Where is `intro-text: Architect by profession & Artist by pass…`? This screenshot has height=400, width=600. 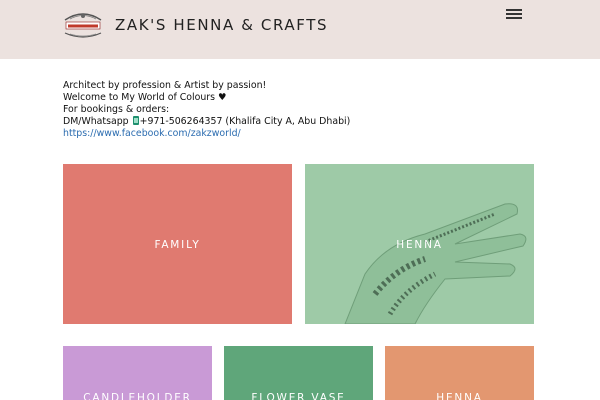
intro-text: Architect by profession & Artist by pass… is located at coordinates (298, 110).